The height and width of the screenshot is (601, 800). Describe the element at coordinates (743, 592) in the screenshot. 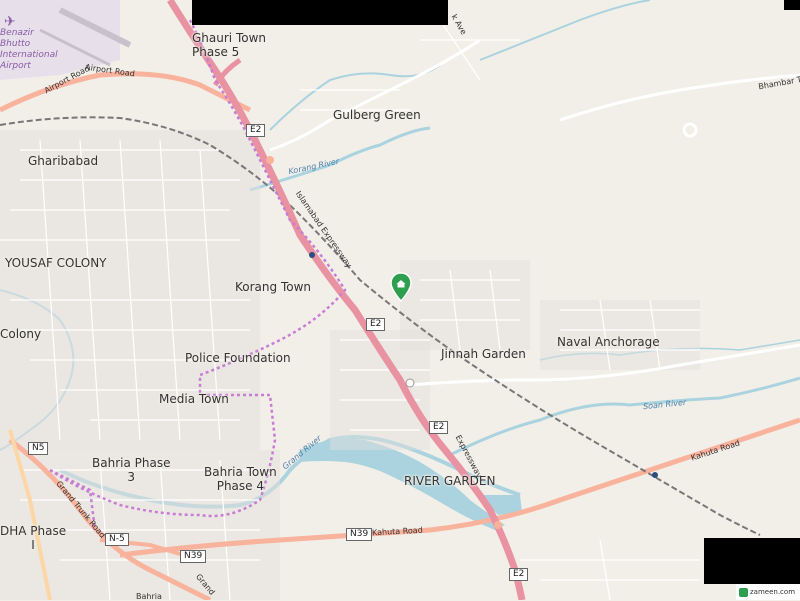

I see `zameen-logo-icon` at that location.